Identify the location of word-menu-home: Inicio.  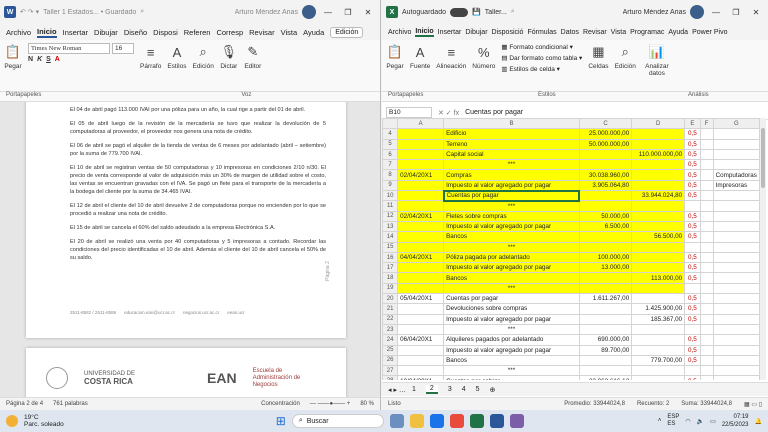
(47, 32).